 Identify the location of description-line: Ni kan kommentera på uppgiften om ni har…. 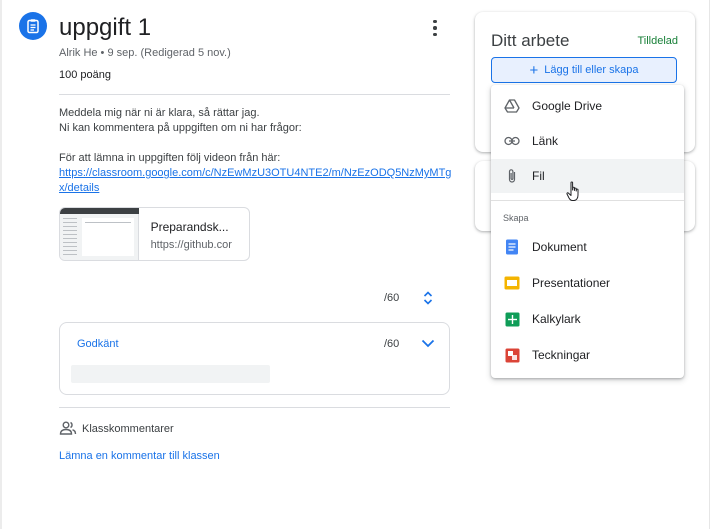
(180, 128).